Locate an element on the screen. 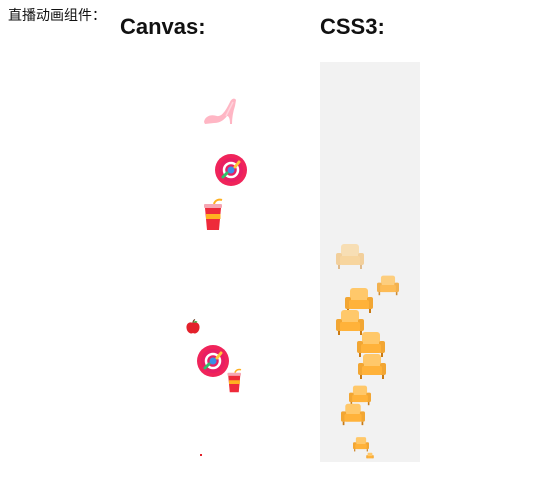 The image size is (541, 481). high-heel-icon is located at coordinates (220, 111).